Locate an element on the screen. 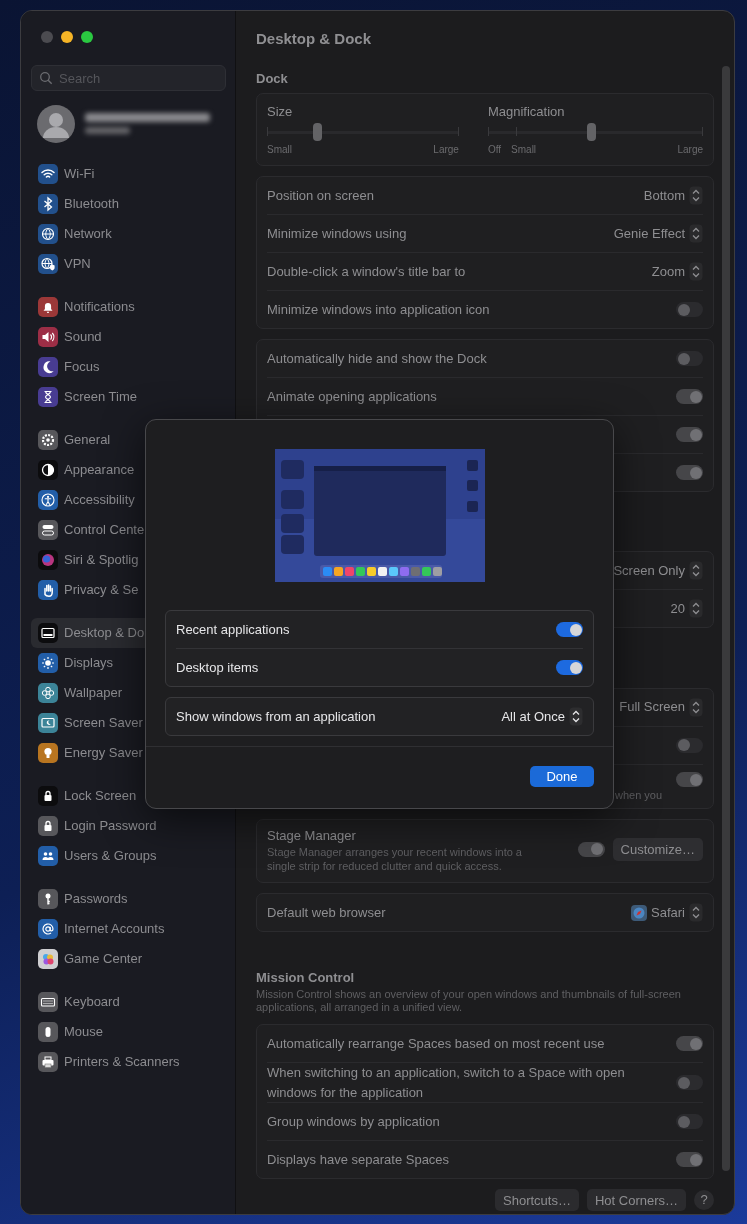 This screenshot has width=747, height=1224. setting-label: Displays have separate Spaces is located at coordinates (359, 1159).